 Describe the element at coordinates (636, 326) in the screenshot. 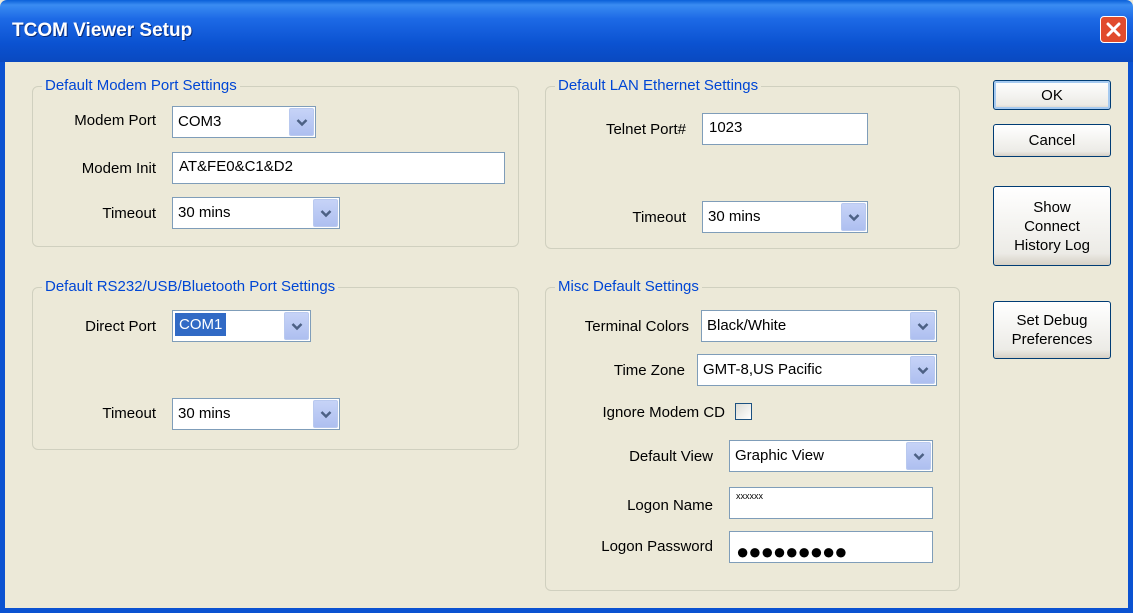

I see `terminal-colors-label: Terminal Colors` at that location.